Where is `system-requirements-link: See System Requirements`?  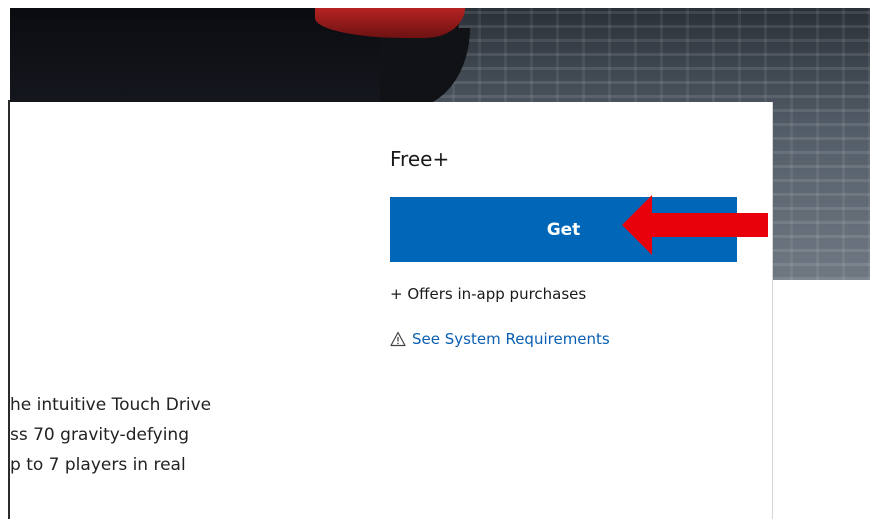
system-requirements-link: See System Requirements is located at coordinates (500, 339).